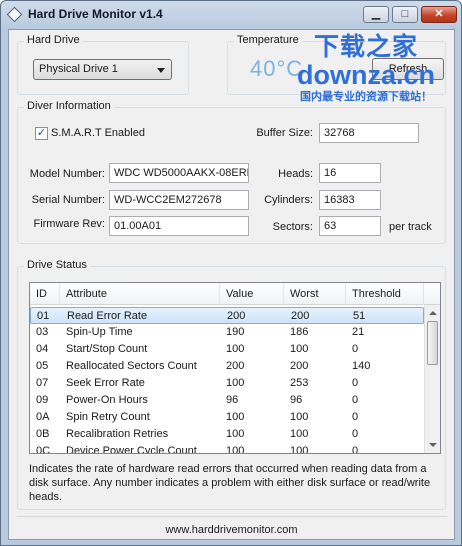  Describe the element at coordinates (284, 133) in the screenshot. I see `buffer-size-label: Buffer Size:` at that location.